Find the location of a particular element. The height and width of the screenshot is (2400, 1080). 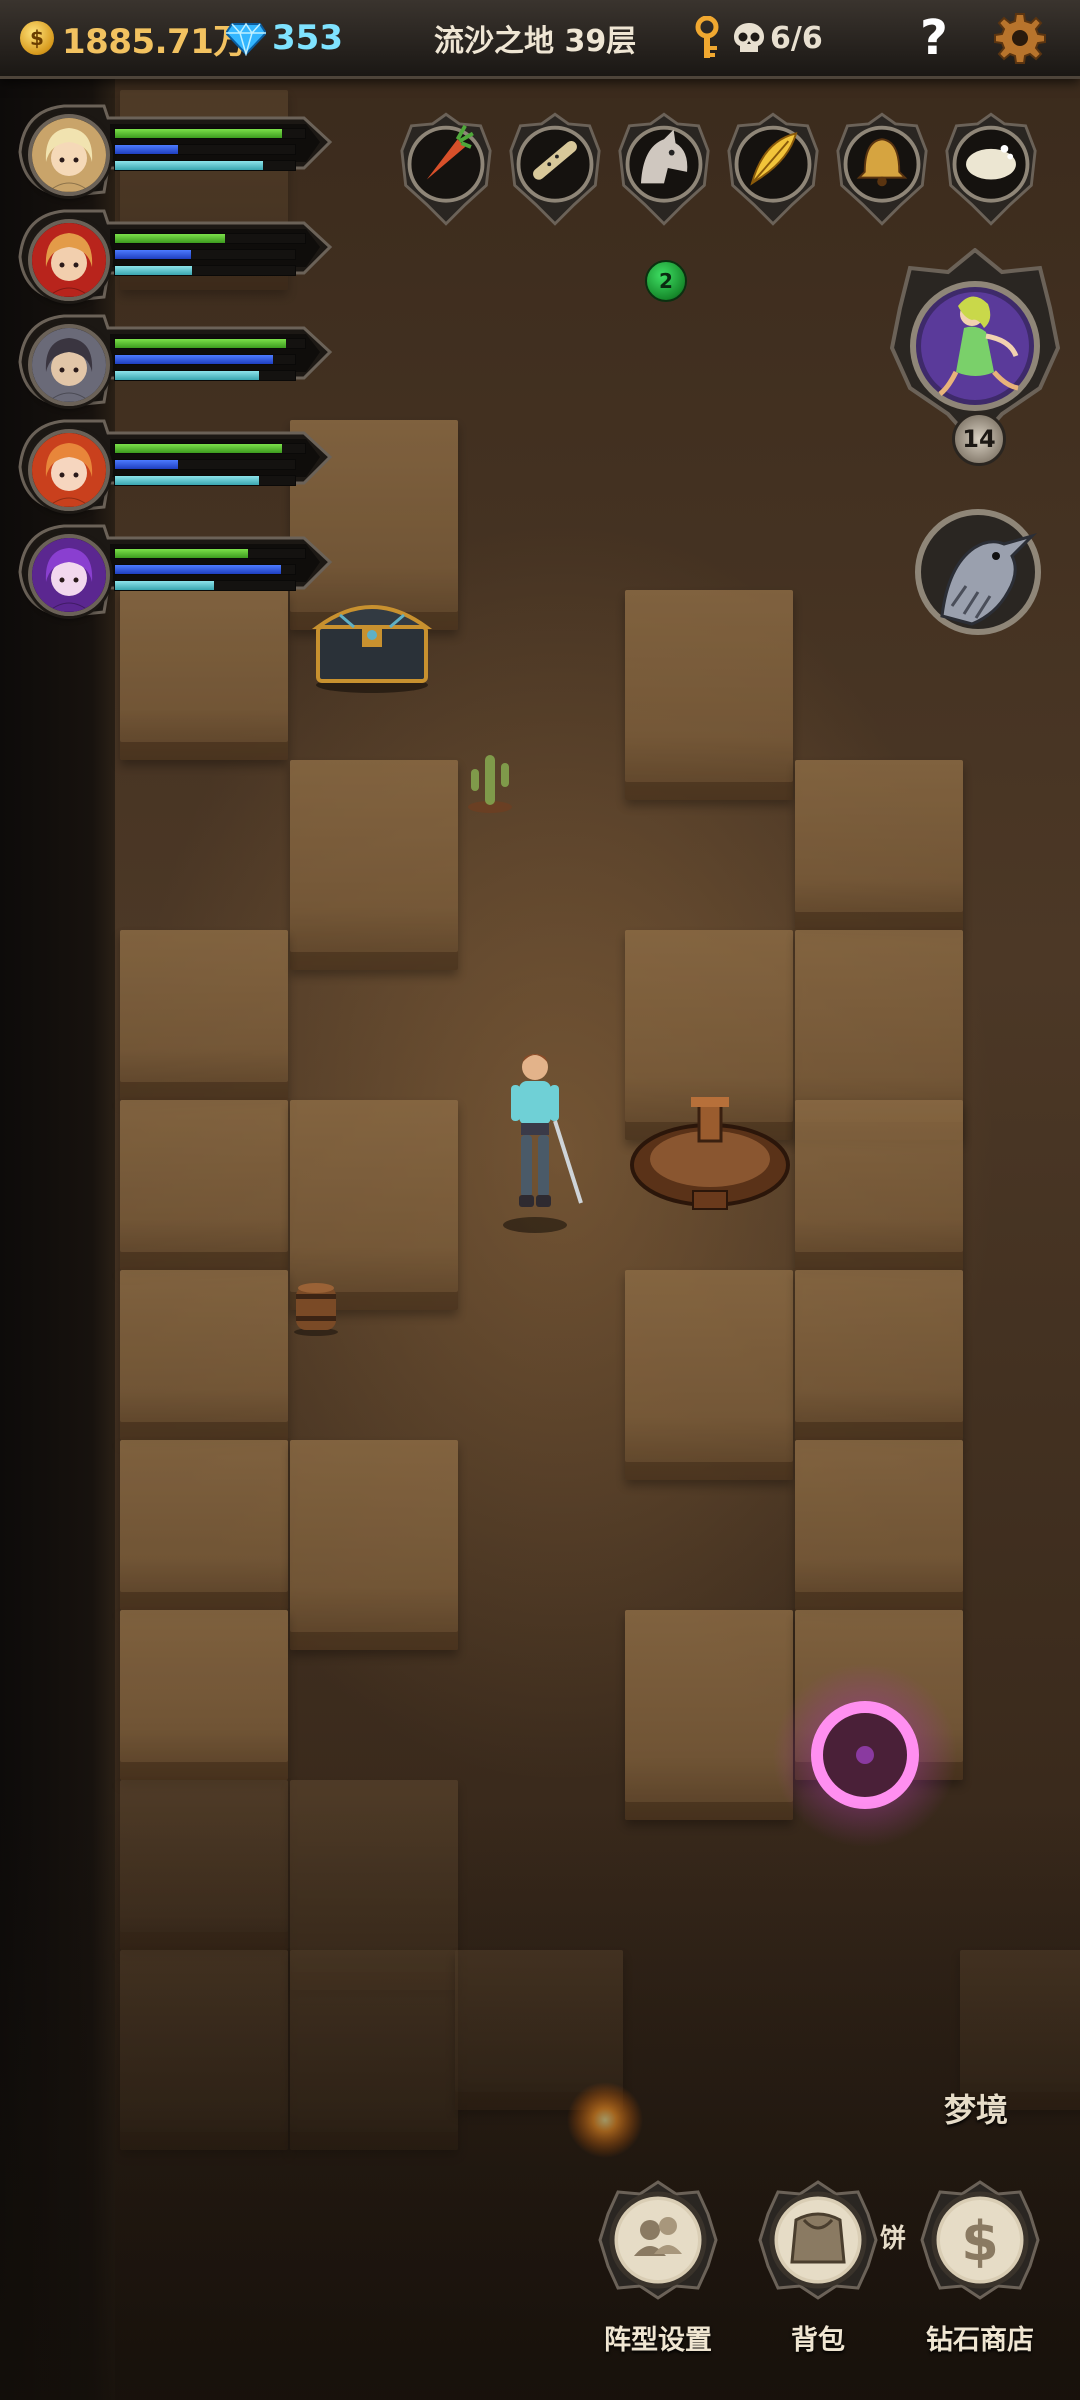

floor-title: 流沙之地 39层 is located at coordinates (535, 41).